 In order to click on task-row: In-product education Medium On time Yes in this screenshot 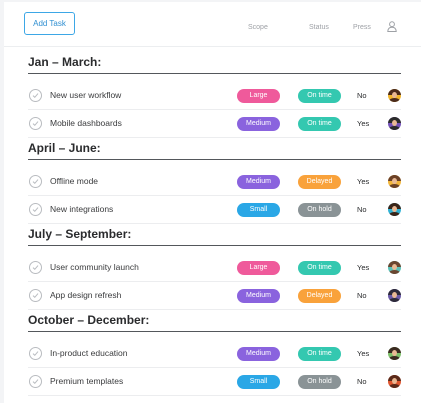, I will do `click(214, 354)`.